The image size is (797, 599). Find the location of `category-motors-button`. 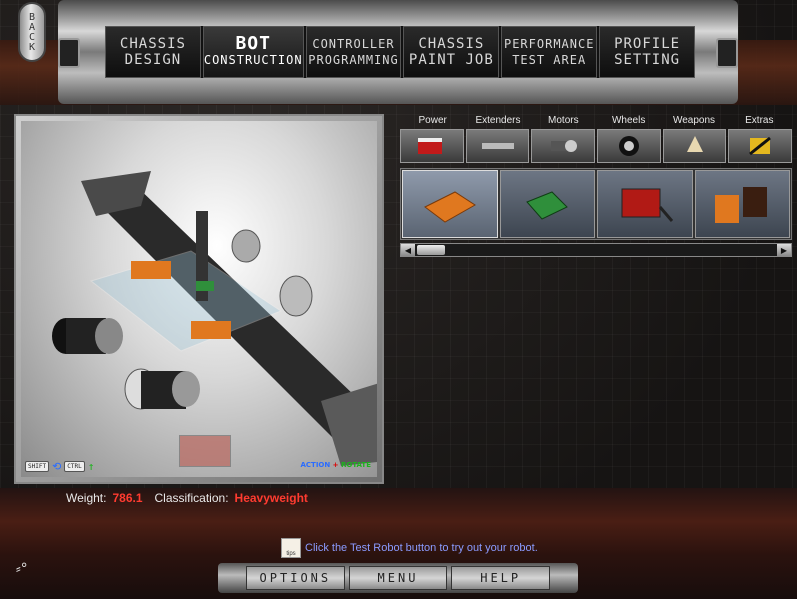

category-motors-button is located at coordinates (563, 146).